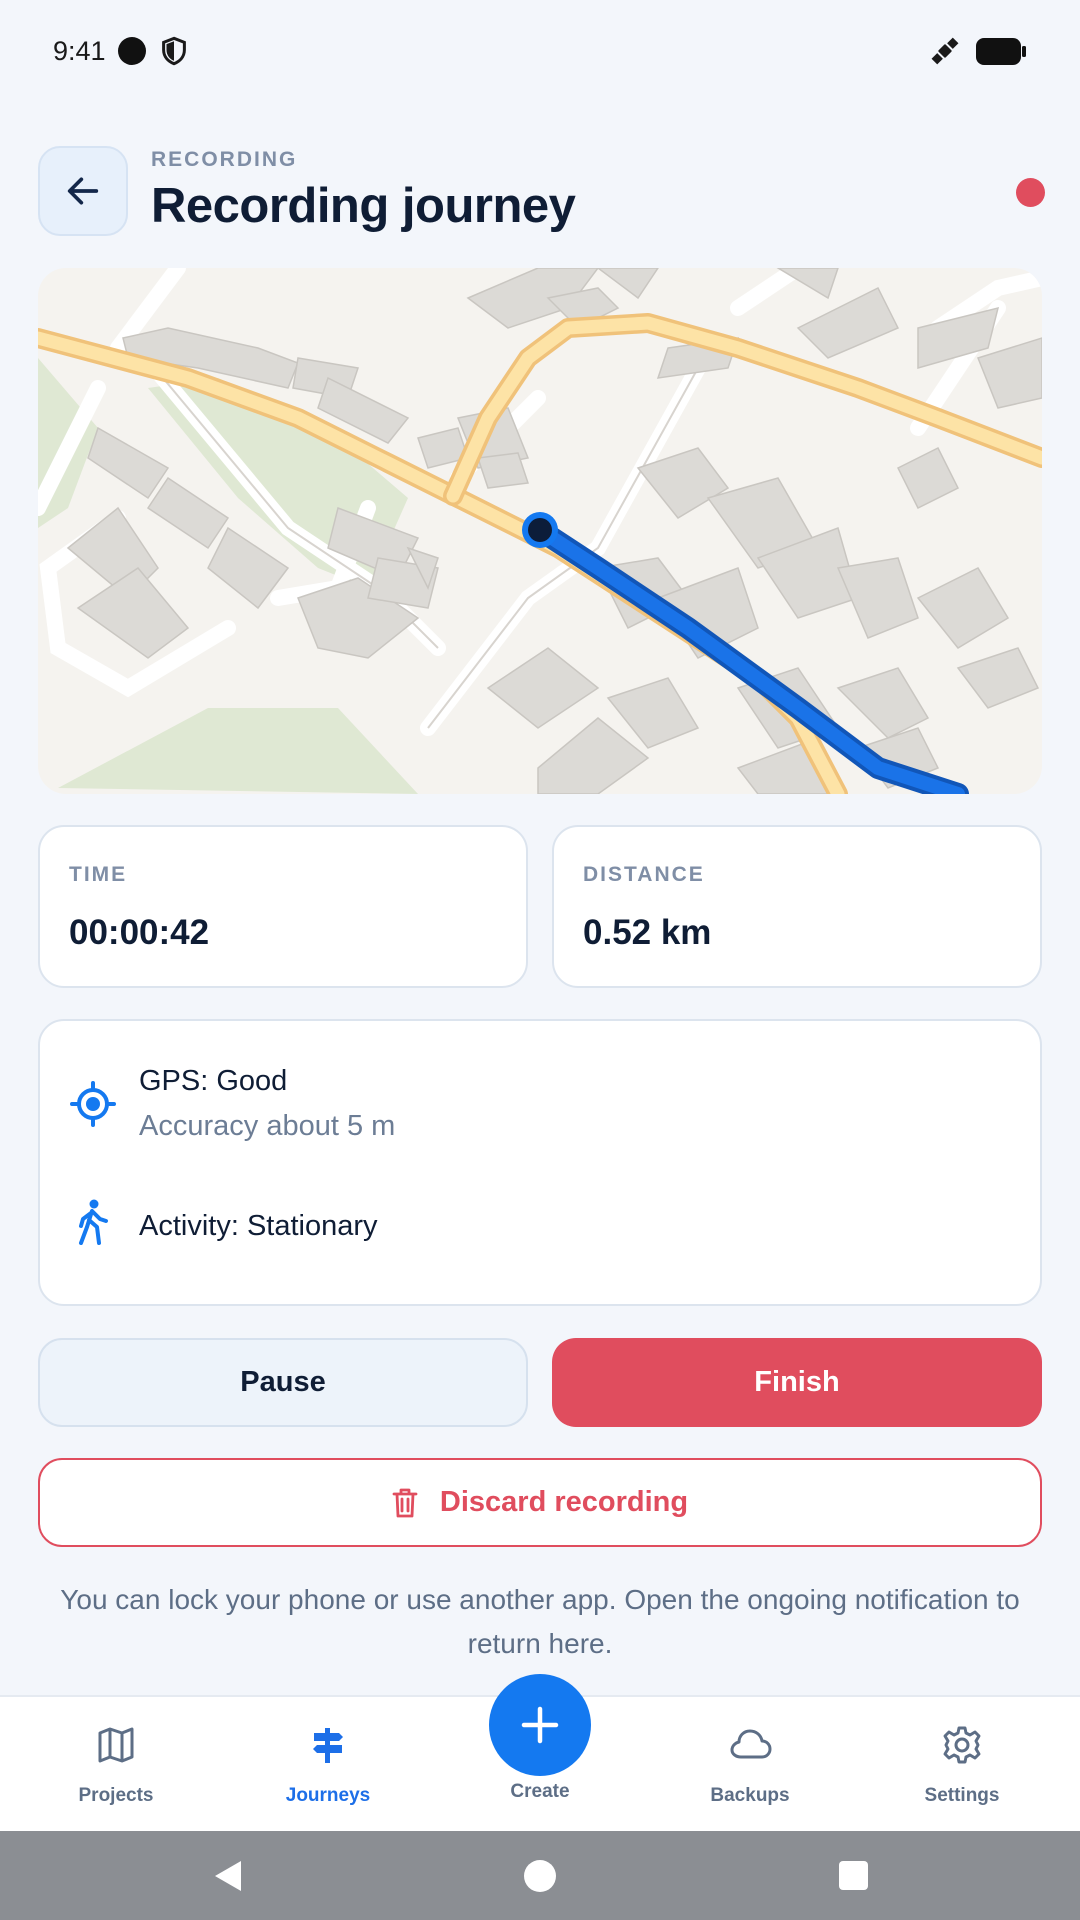 The image size is (1080, 1920). What do you see at coordinates (98, 874) in the screenshot?
I see `time-label: TIME` at bounding box center [98, 874].